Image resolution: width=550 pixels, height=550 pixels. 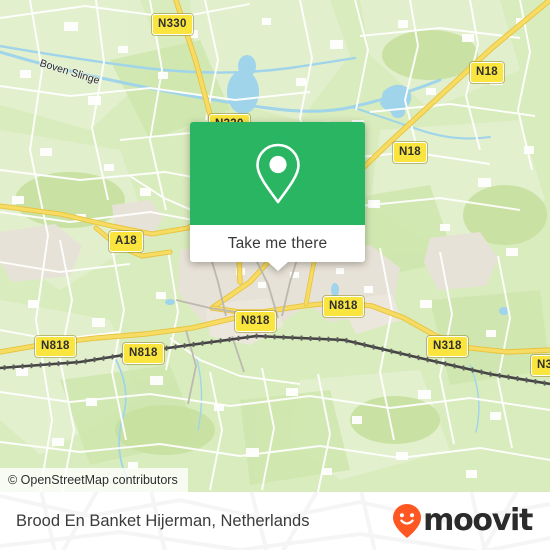 I want to click on road-shield-n318: N318, so click(x=447, y=346).